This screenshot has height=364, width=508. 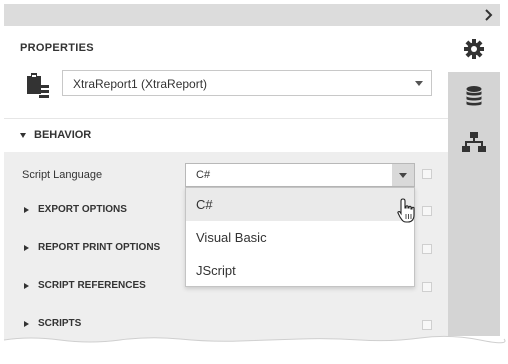 I want to click on script-language-label: Script Language, so click(x=62, y=175).